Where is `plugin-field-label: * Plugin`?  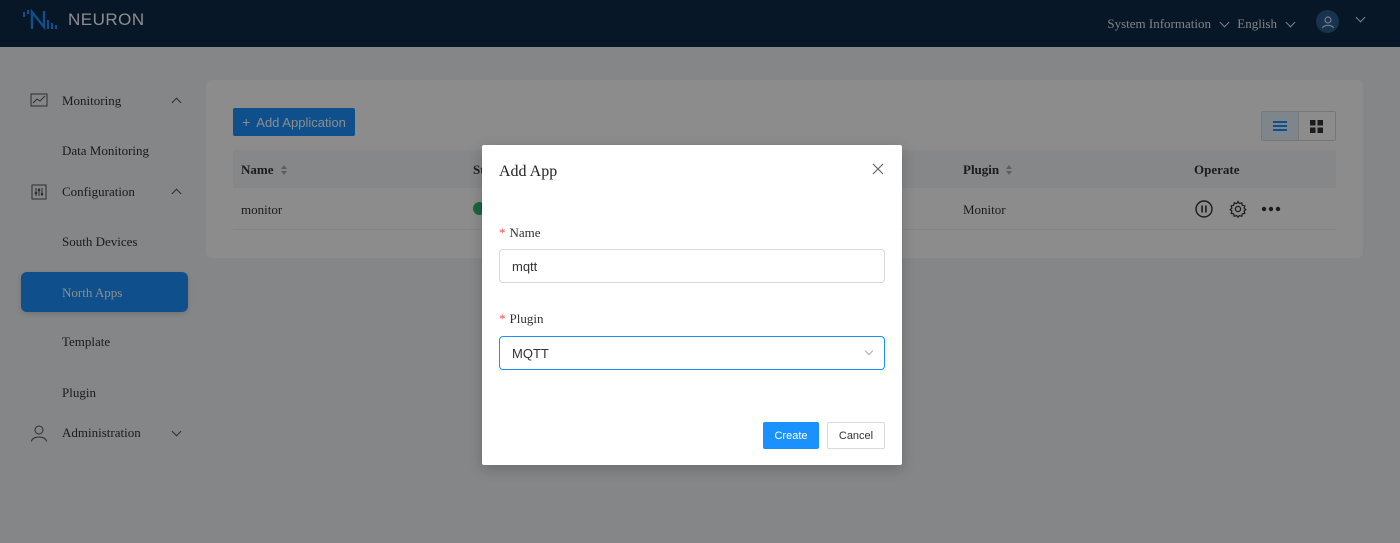 plugin-field-label: * Plugin is located at coordinates (521, 318).